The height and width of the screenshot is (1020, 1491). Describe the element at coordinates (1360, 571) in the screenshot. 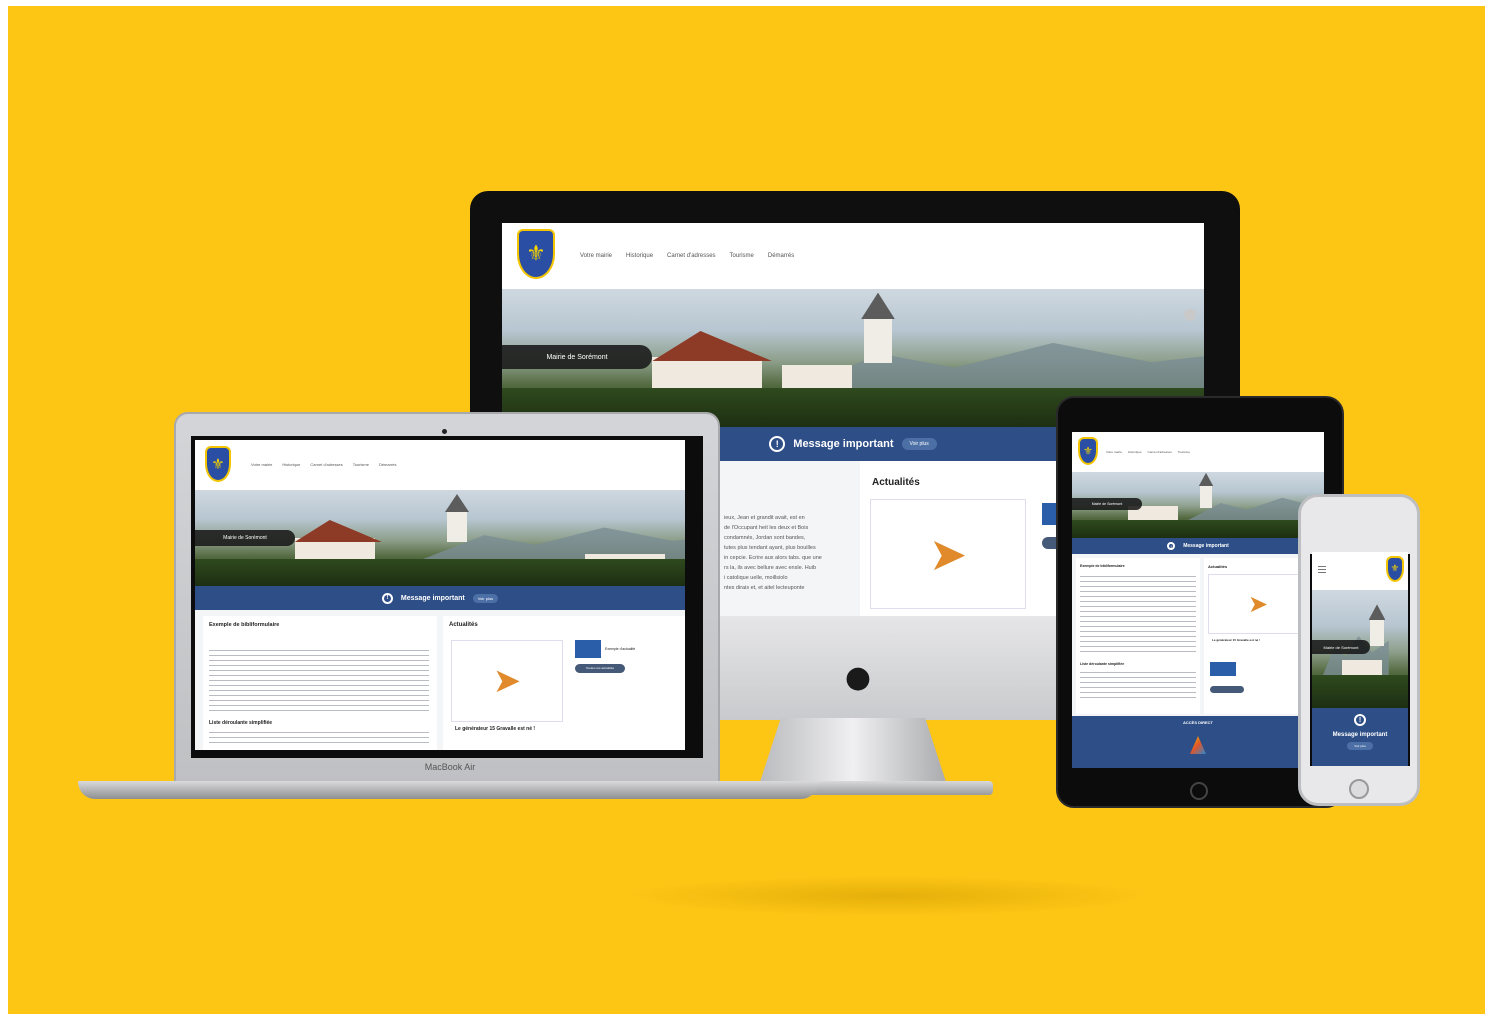

I see `phone-site-header: ⚜` at that location.